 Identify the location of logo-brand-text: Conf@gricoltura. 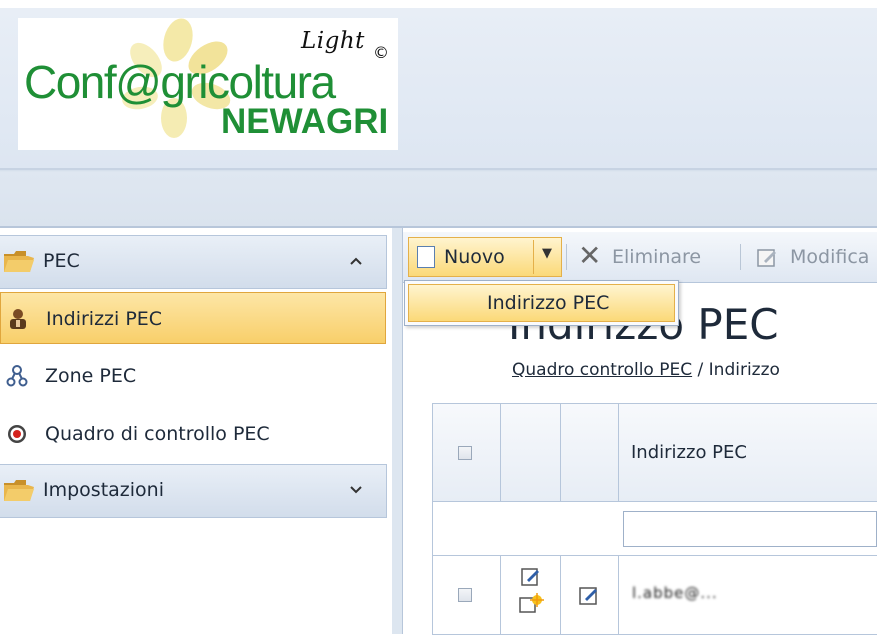
(180, 82).